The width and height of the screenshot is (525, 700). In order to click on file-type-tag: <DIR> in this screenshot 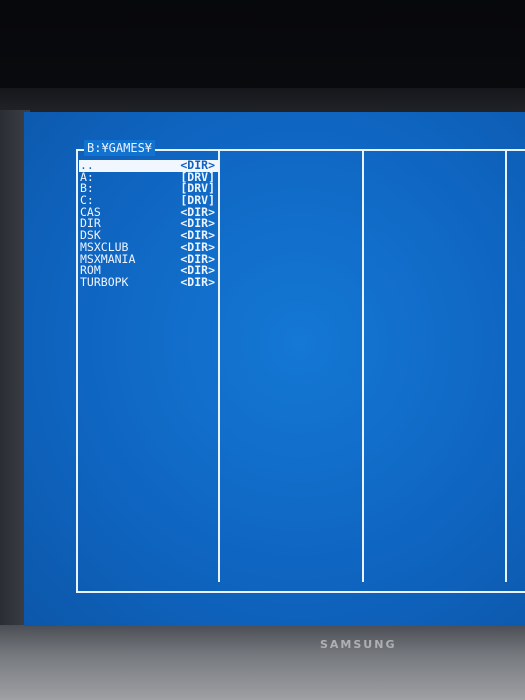, I will do `click(197, 281)`.